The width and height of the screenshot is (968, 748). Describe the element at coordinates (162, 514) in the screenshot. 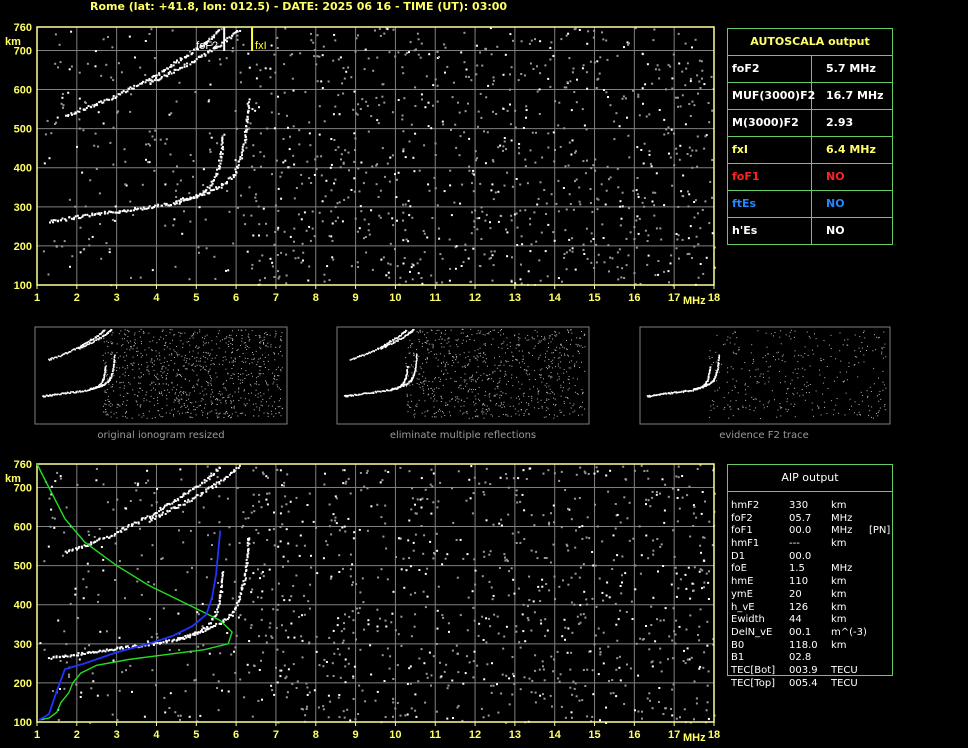

I see `x-trace-upper-point` at that location.